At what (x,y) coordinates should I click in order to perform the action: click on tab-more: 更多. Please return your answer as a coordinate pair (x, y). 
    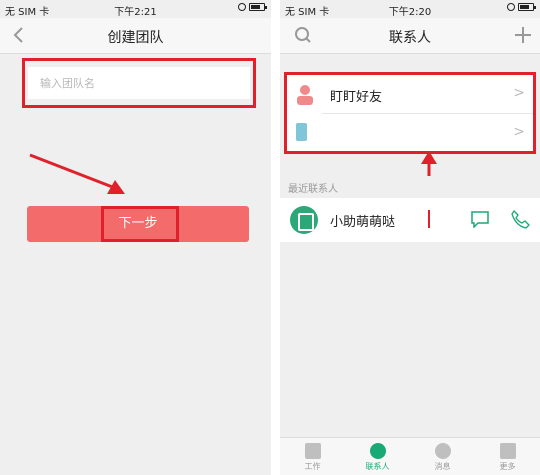
    Looking at the image, I should click on (507, 456).